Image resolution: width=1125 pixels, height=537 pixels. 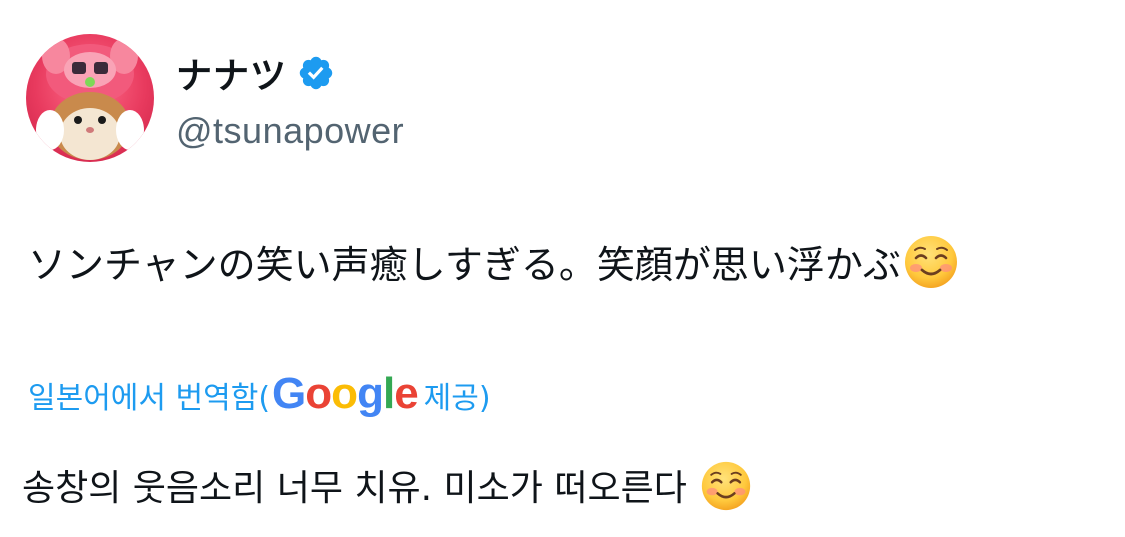 What do you see at coordinates (290, 131) in the screenshot?
I see `user-handle: @tsunapower` at bounding box center [290, 131].